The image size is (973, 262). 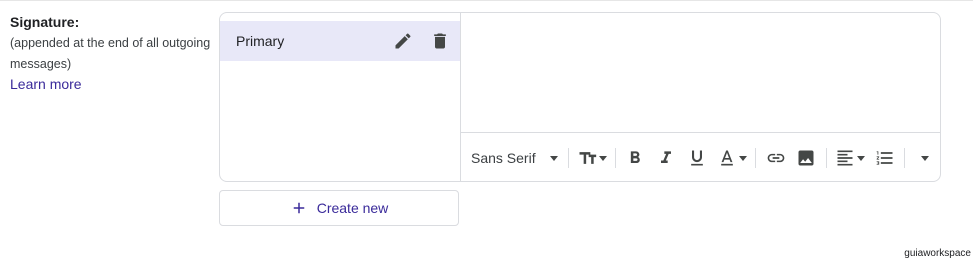 I want to click on more-options-icon, so click(x=924, y=158).